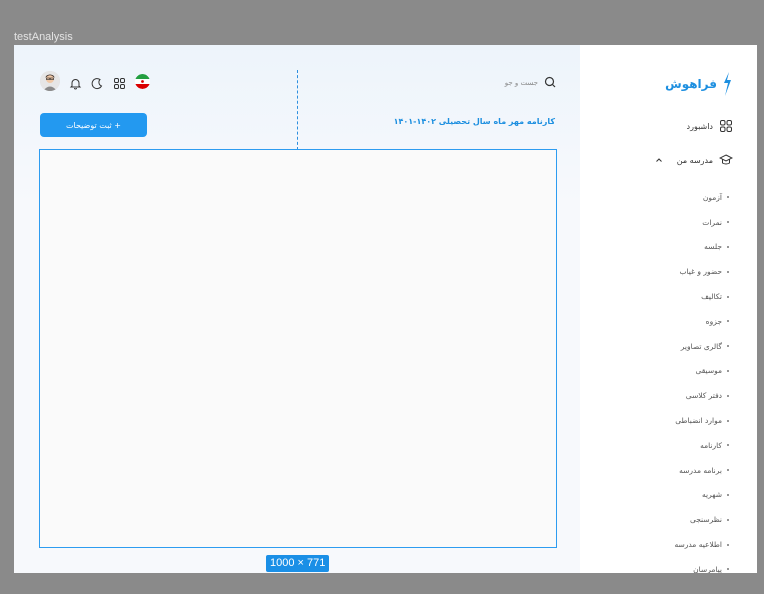  I want to click on moon-icon, so click(97, 82).